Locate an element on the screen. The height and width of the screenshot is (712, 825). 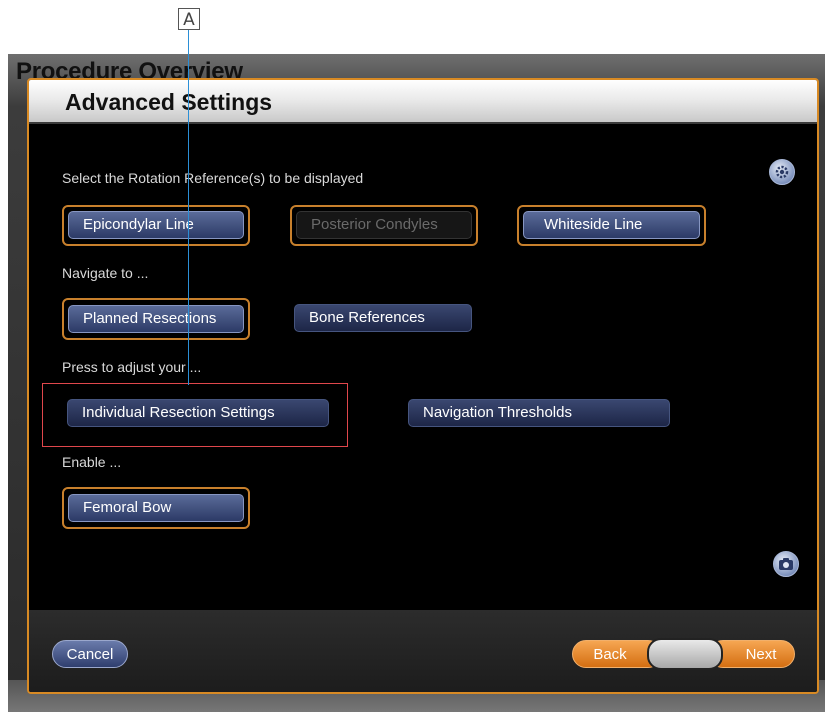
epicondylar-line-button: Epicondylar Line is located at coordinates (156, 225).